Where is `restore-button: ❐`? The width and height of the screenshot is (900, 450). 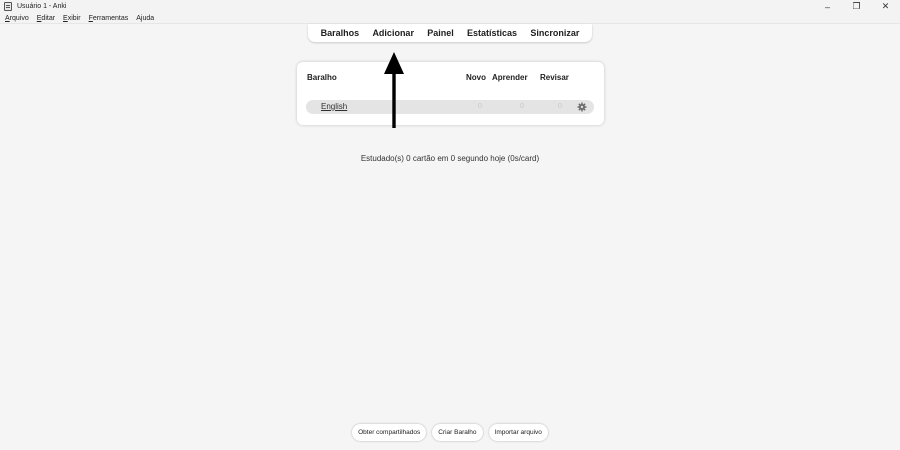
restore-button: ❐ is located at coordinates (856, 6).